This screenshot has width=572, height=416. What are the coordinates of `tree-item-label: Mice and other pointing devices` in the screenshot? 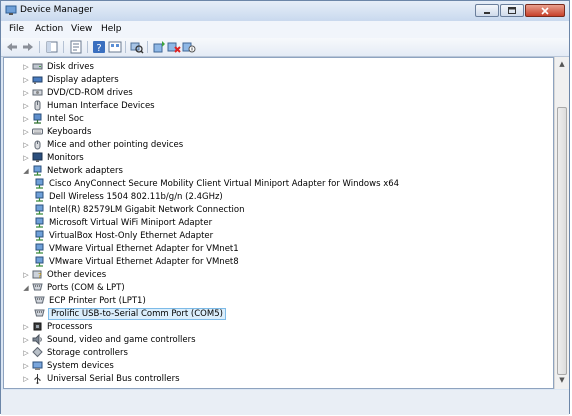 It's located at (115, 144).